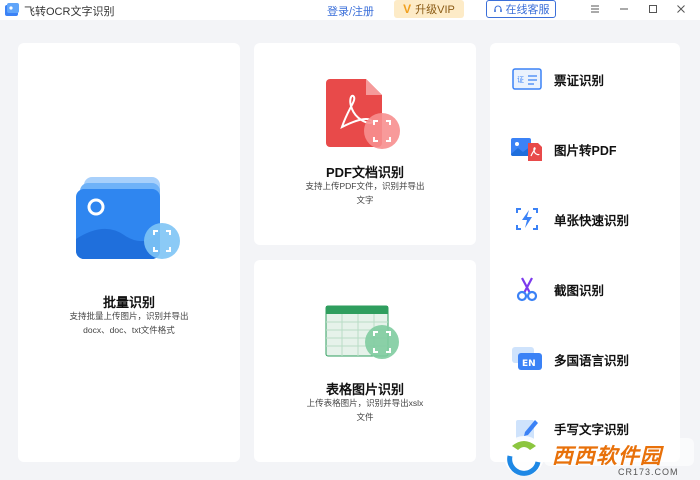 The image size is (700, 480). Describe the element at coordinates (579, 80) in the screenshot. I see `sidebar-item-label: 票证识别` at that location.